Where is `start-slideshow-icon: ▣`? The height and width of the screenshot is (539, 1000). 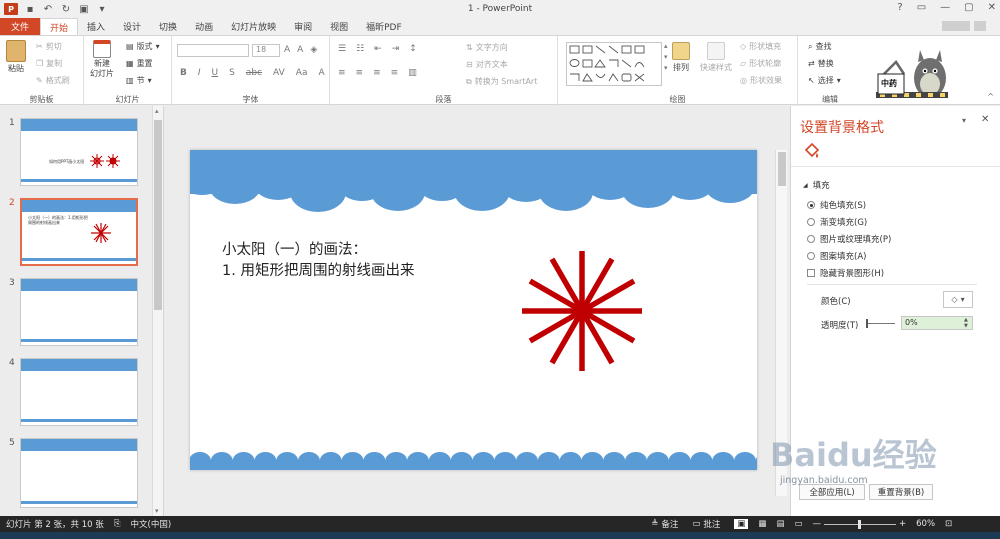
start-slideshow-icon: ▣ is located at coordinates (84, 9).